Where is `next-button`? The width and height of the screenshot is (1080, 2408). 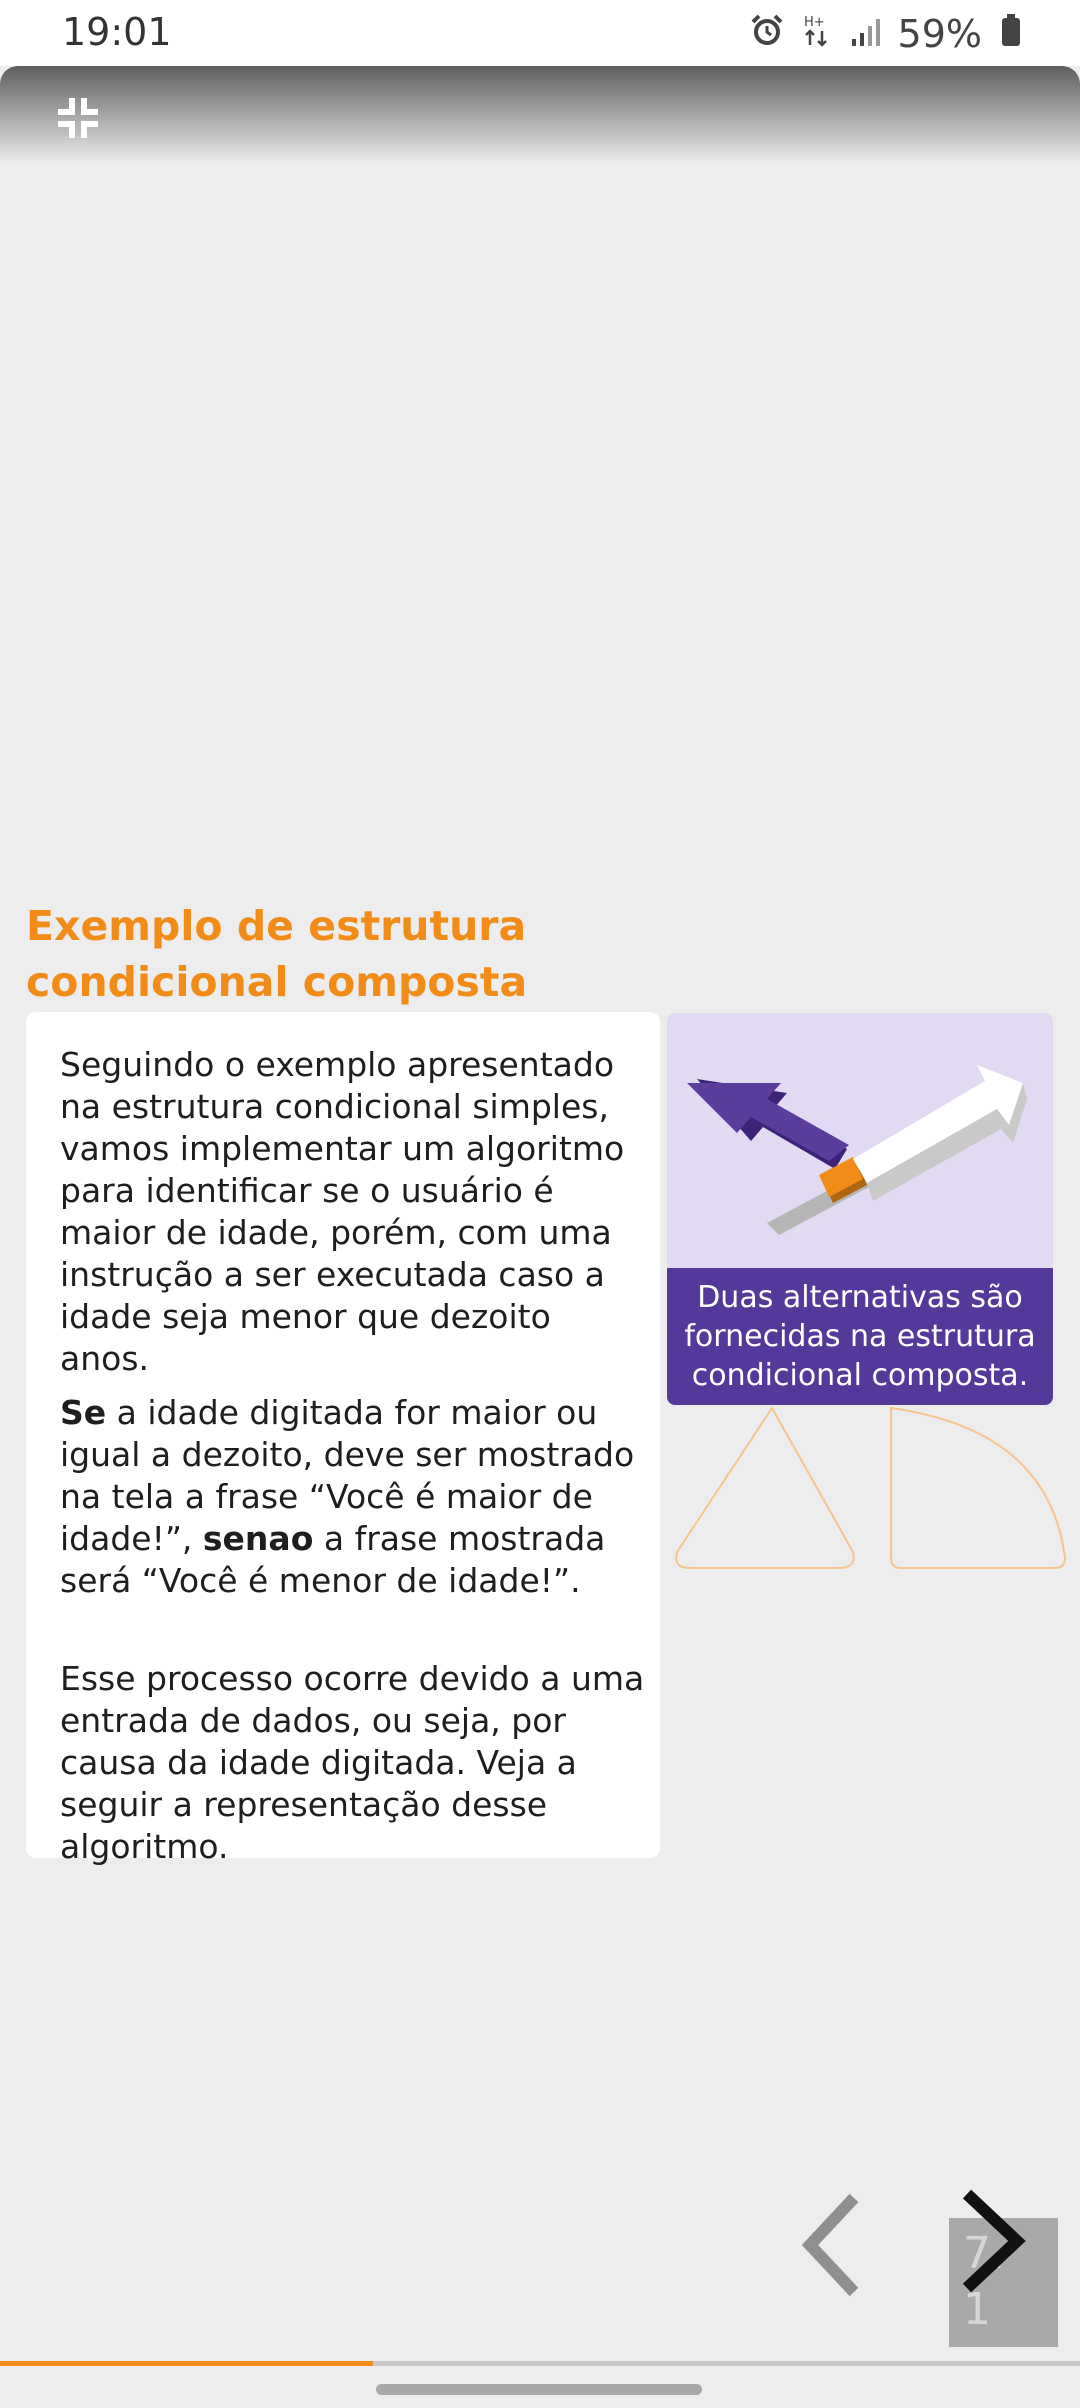 next-button is located at coordinates (995, 2241).